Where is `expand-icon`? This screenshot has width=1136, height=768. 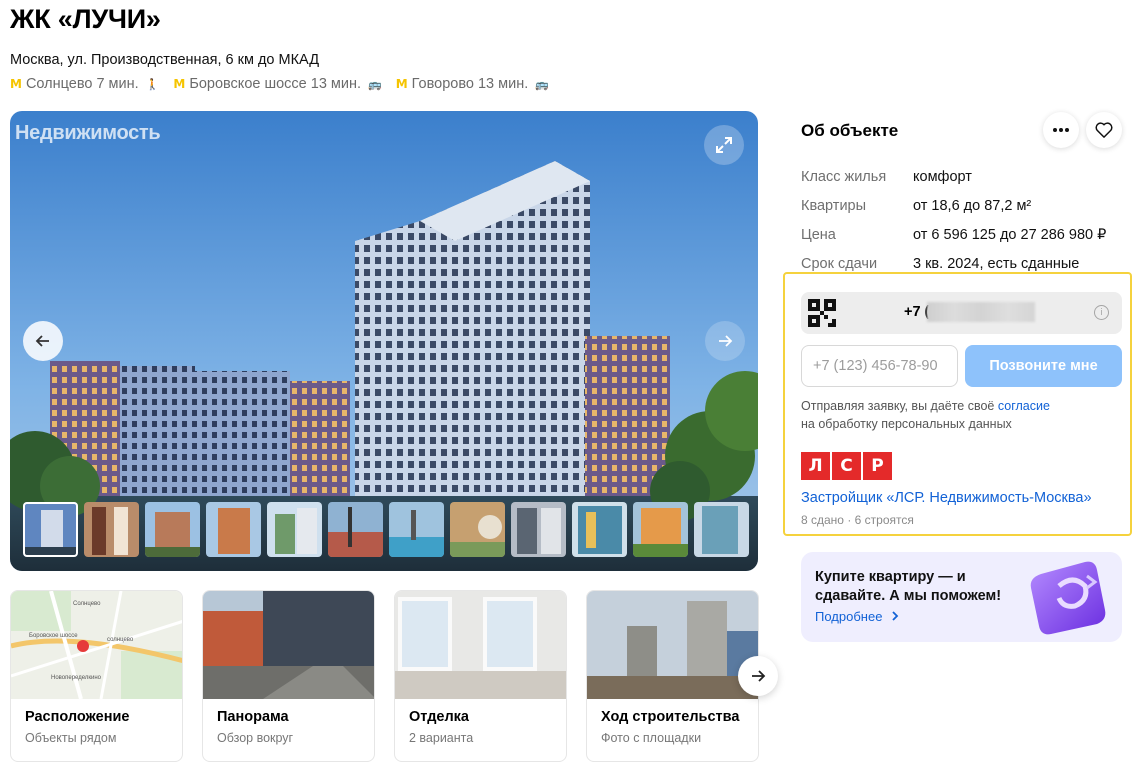 expand-icon is located at coordinates (724, 145).